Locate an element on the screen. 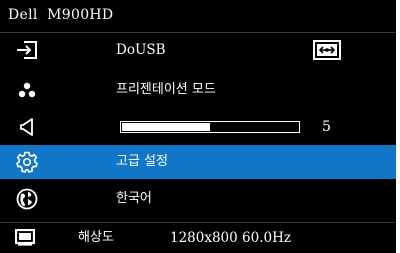 The image size is (400, 253). volume-value: 5 is located at coordinates (326, 127).